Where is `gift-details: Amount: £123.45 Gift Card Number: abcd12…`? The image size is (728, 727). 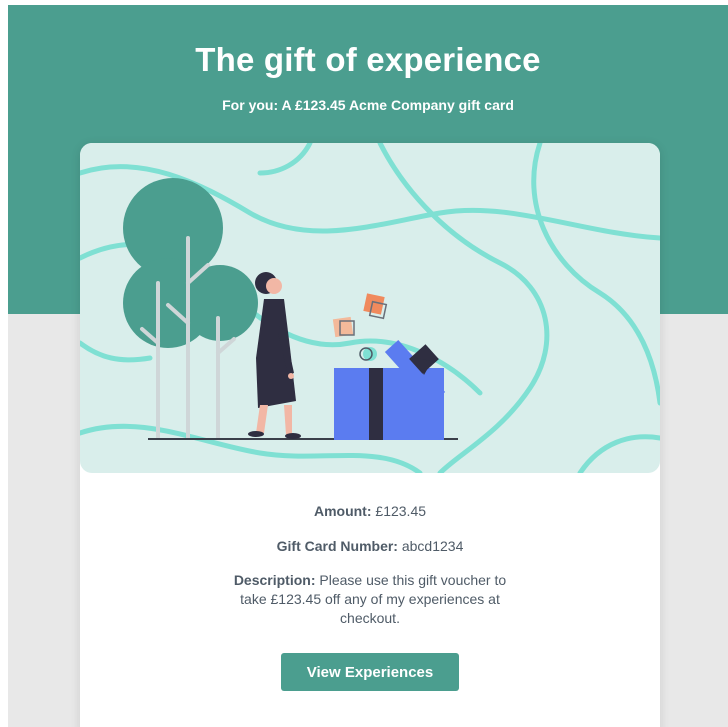 gift-details: Amount: £123.45 Gift Card Number: abcd12… is located at coordinates (370, 564).